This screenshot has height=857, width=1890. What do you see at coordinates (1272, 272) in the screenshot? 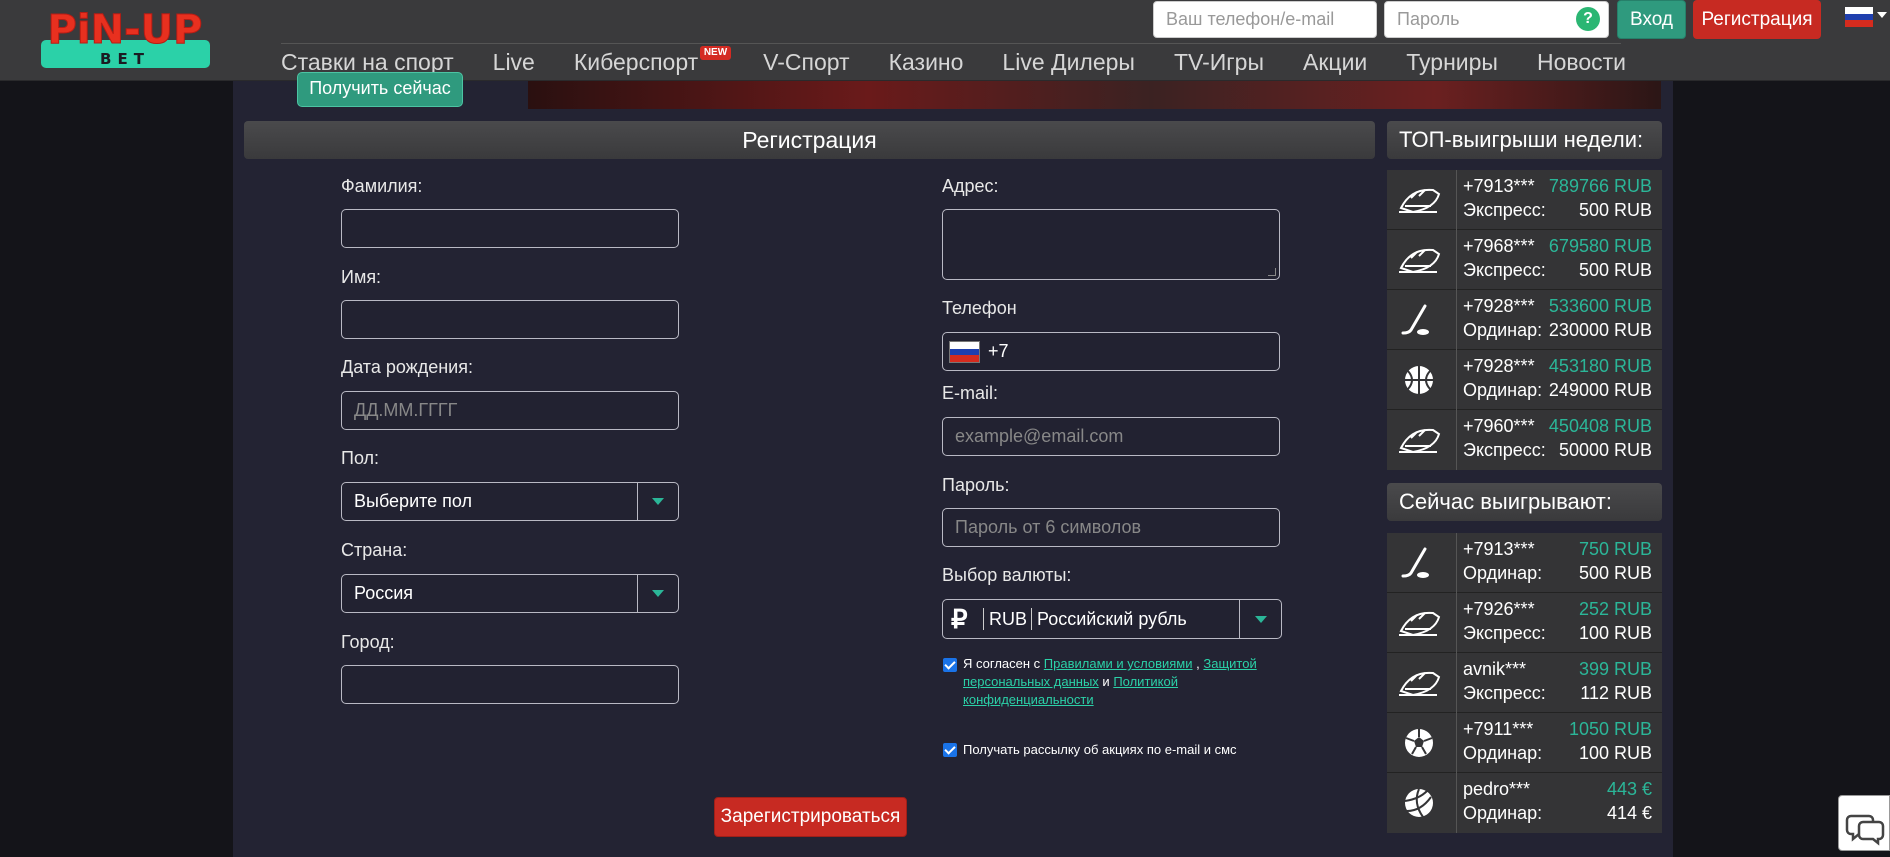
I see `resize-grip-icon` at bounding box center [1272, 272].